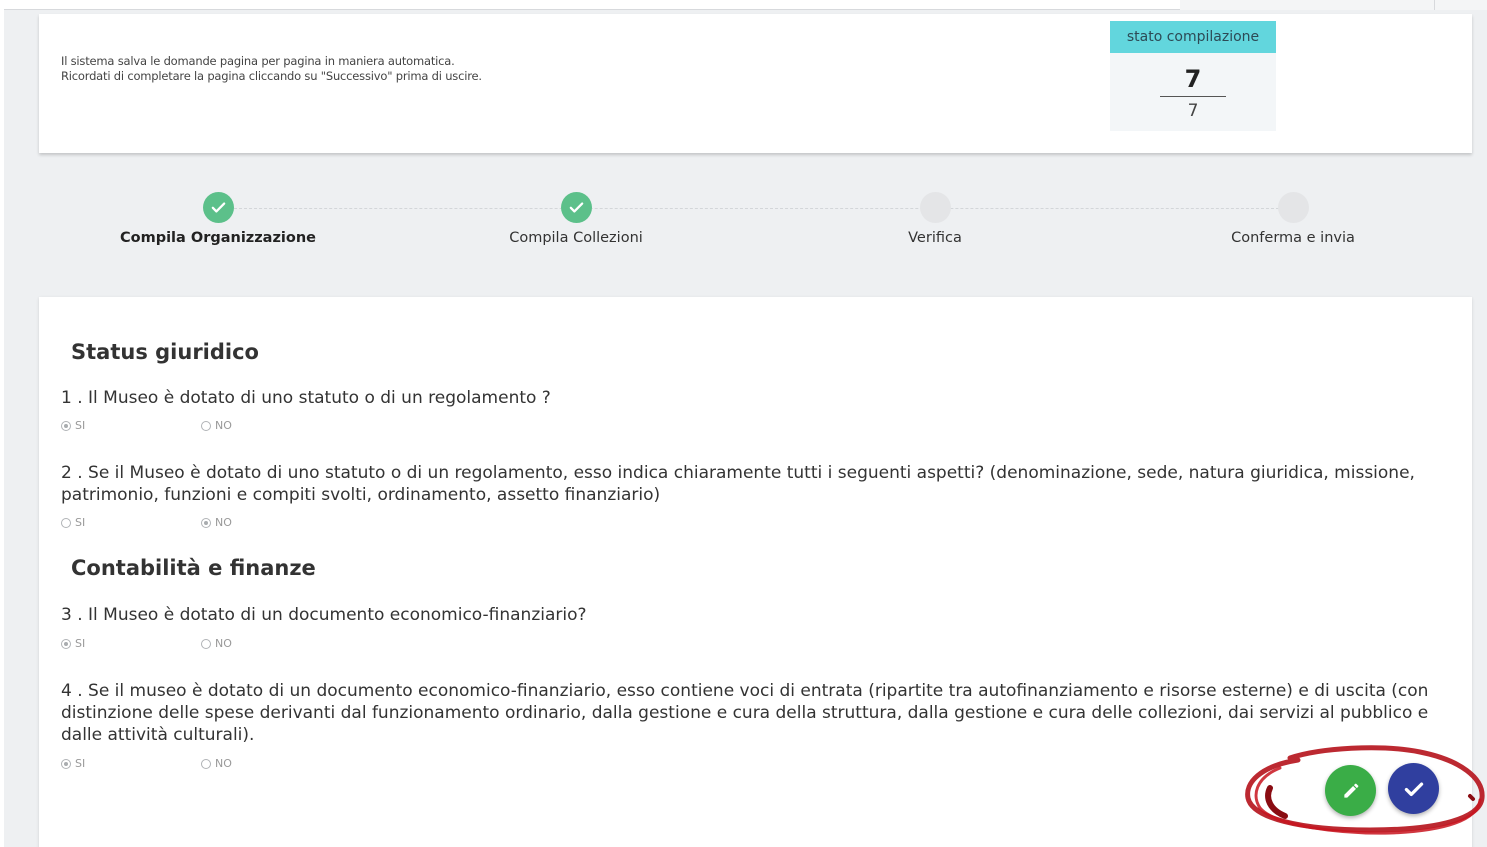 This screenshot has height=847, width=1487. Describe the element at coordinates (935, 238) in the screenshot. I see `step-label: Verifica` at that location.